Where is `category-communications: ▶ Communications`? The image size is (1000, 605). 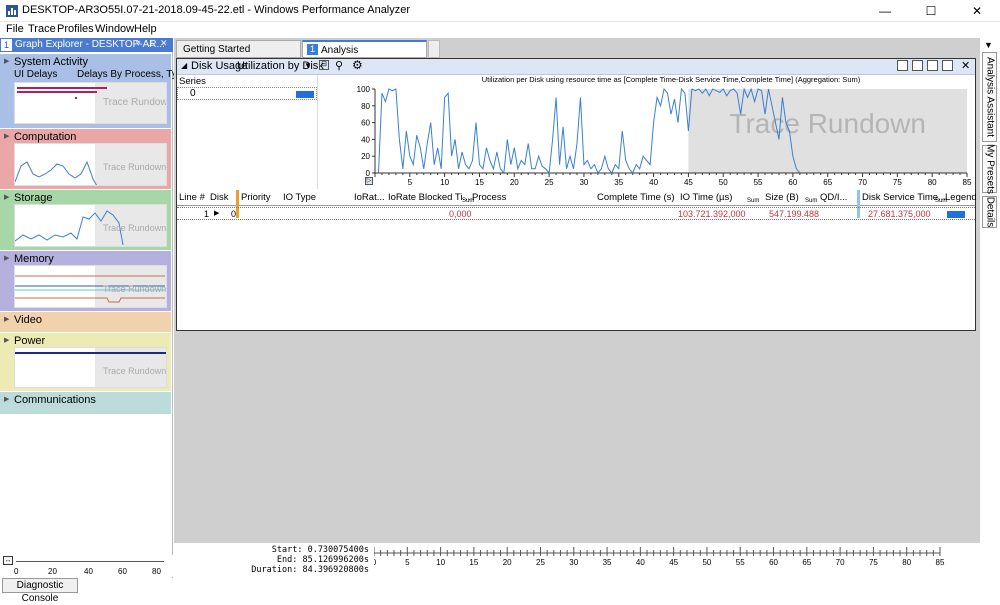
category-communications: ▶ Communications is located at coordinates (85, 403).